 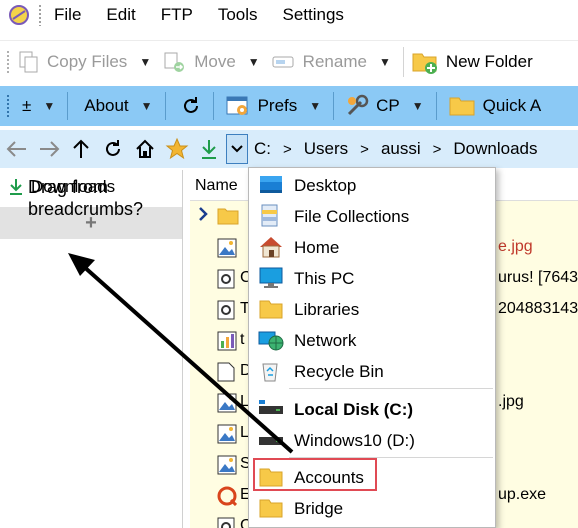 What do you see at coordinates (472, 62) in the screenshot?
I see `new-folder-button: New Folder` at bounding box center [472, 62].